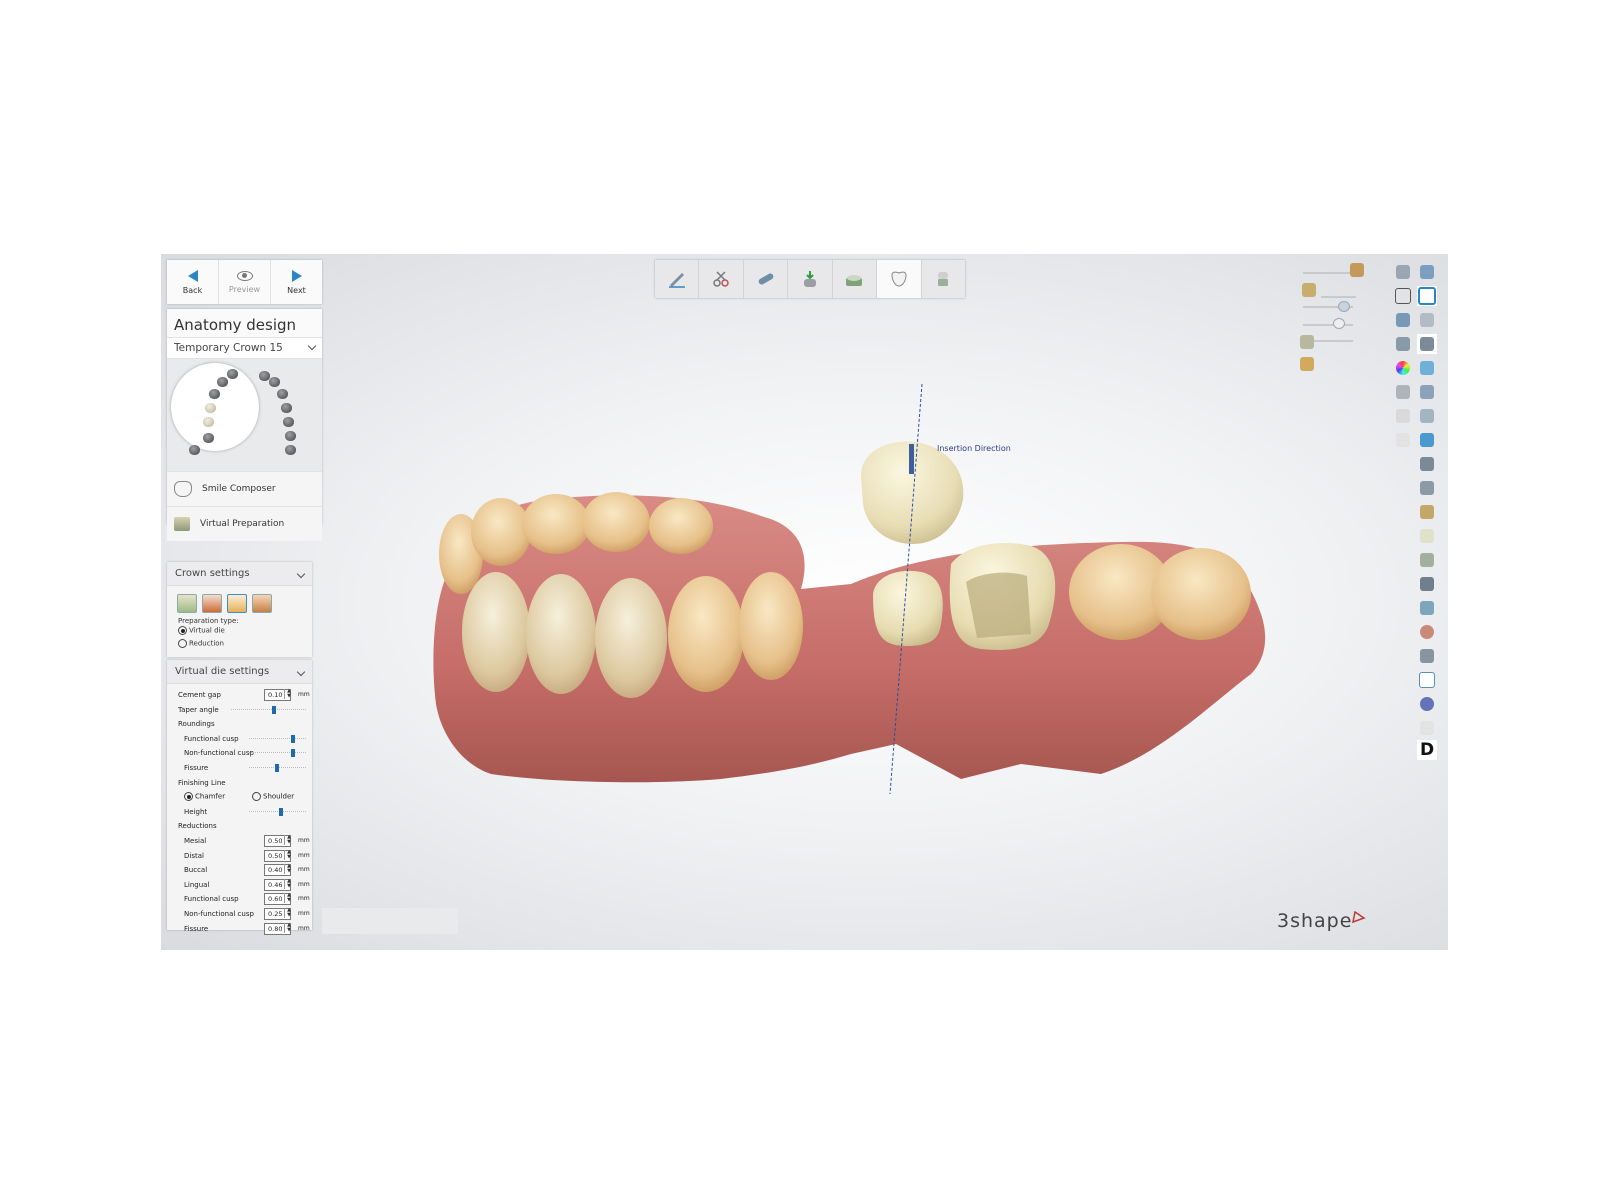 This screenshot has height=1200, width=1600. What do you see at coordinates (1427, 344) in the screenshot?
I see `jaw-view-icon` at bounding box center [1427, 344].